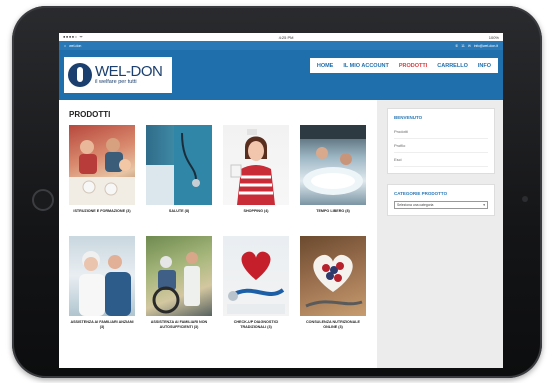 The image size is (555, 383). What do you see at coordinates (256, 165) in the screenshot?
I see `woman-shopping-photo-icon` at bounding box center [256, 165].